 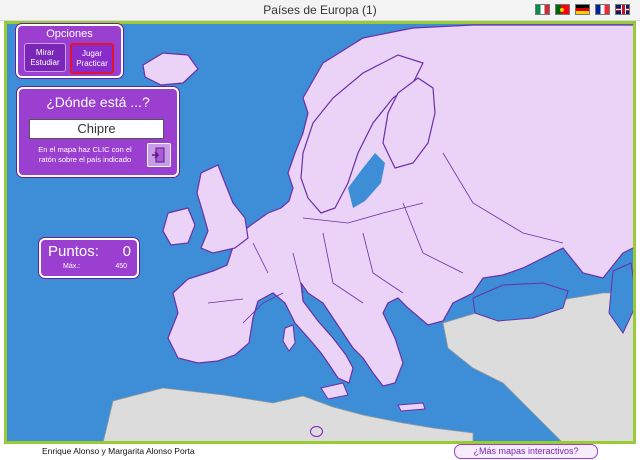 What do you see at coordinates (69, 34) in the screenshot?
I see `options-title: Opciones` at bounding box center [69, 34].